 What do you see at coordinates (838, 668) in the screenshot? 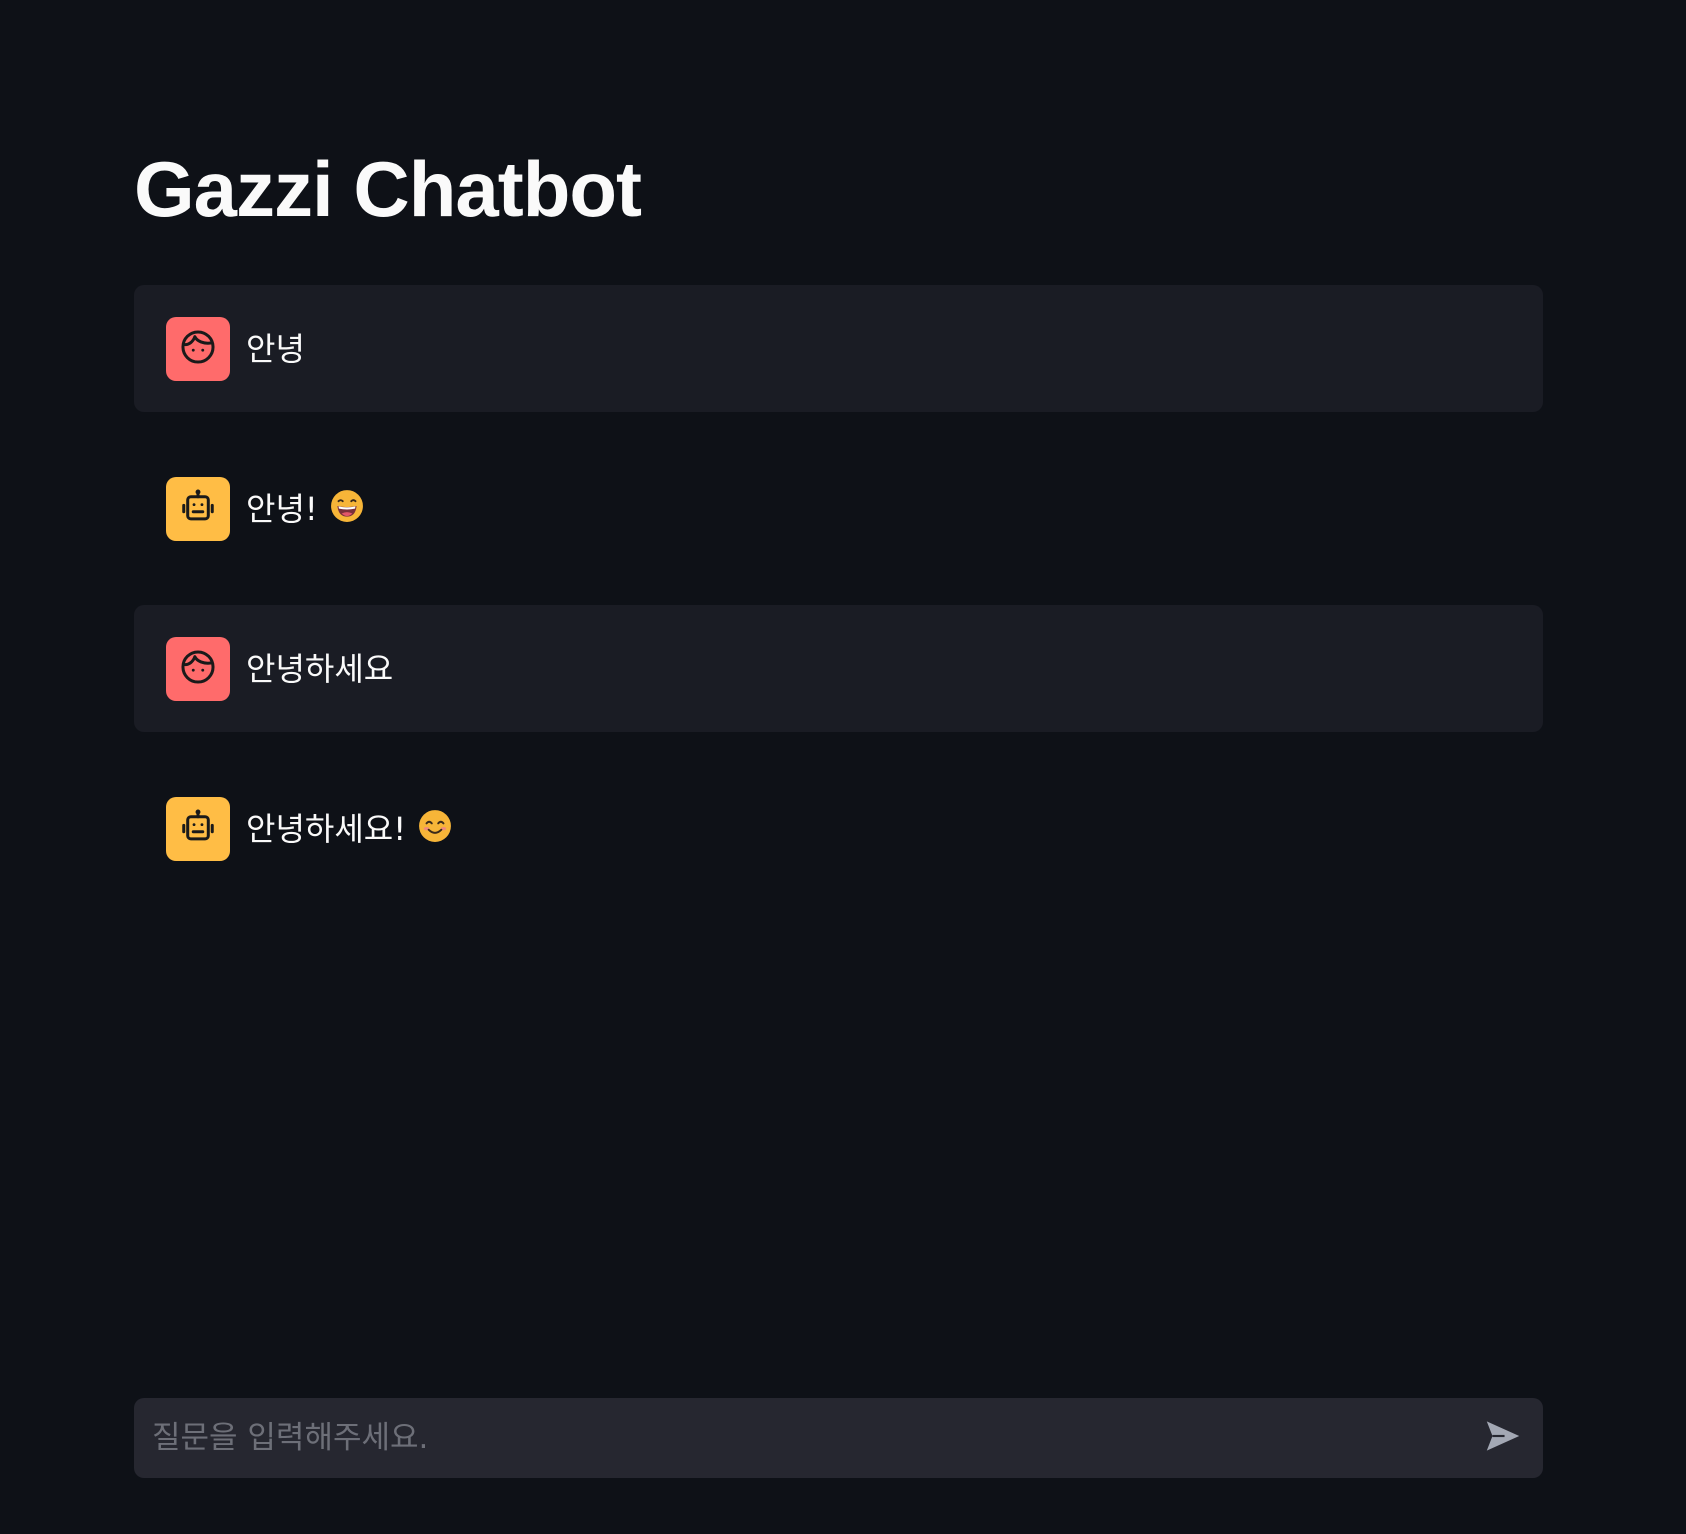
I see `chat-message-user: 안녕하세요` at bounding box center [838, 668].